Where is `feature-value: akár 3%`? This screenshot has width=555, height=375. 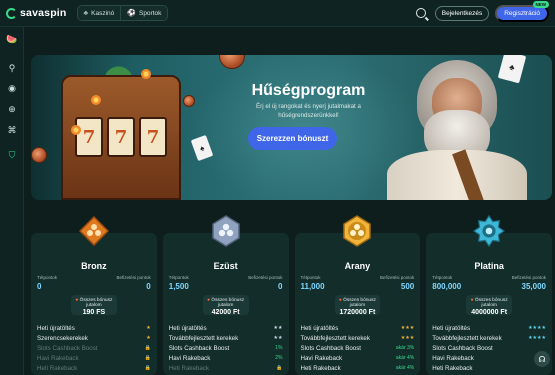 feature-value: akár 3% is located at coordinates (405, 348).